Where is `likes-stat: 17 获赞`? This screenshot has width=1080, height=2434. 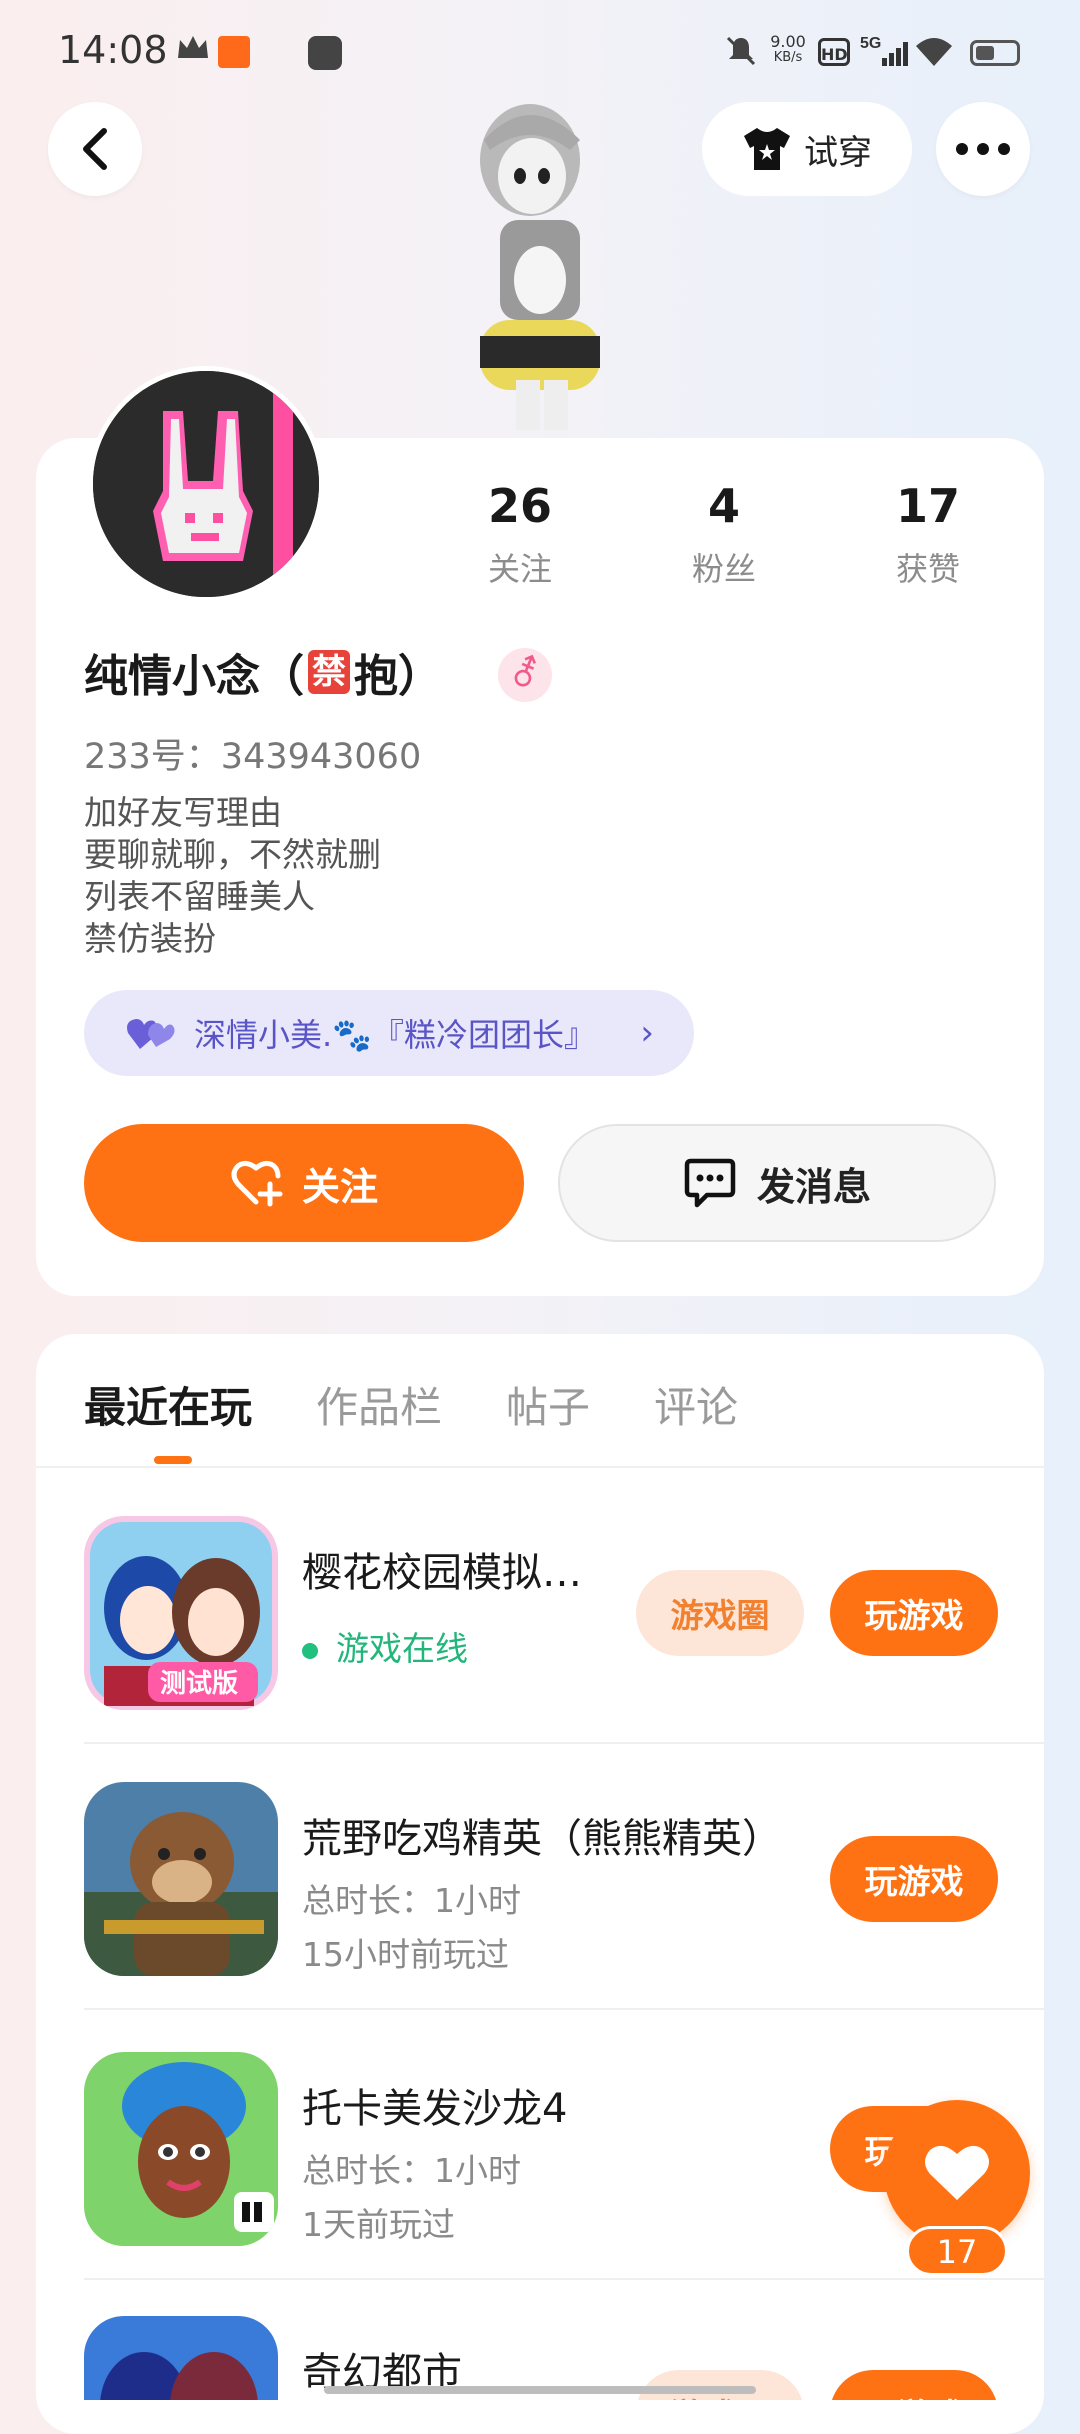
likes-stat: 17 获赞 is located at coordinates (928, 534).